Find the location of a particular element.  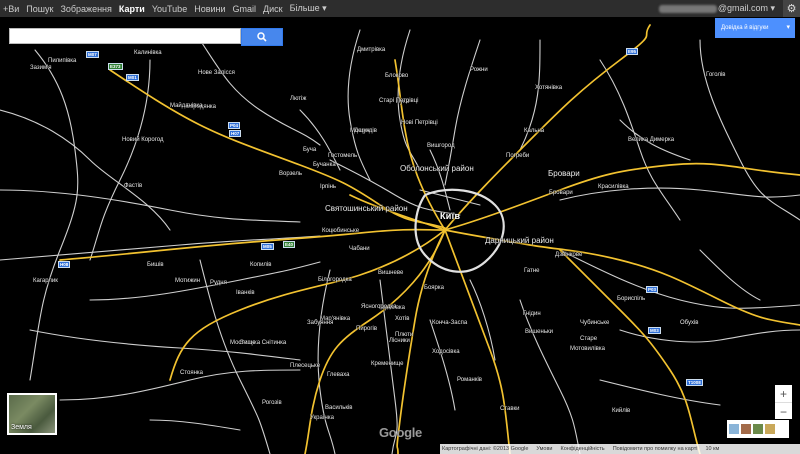

place-label: Дзвінкове is located at coordinates (569, 255).